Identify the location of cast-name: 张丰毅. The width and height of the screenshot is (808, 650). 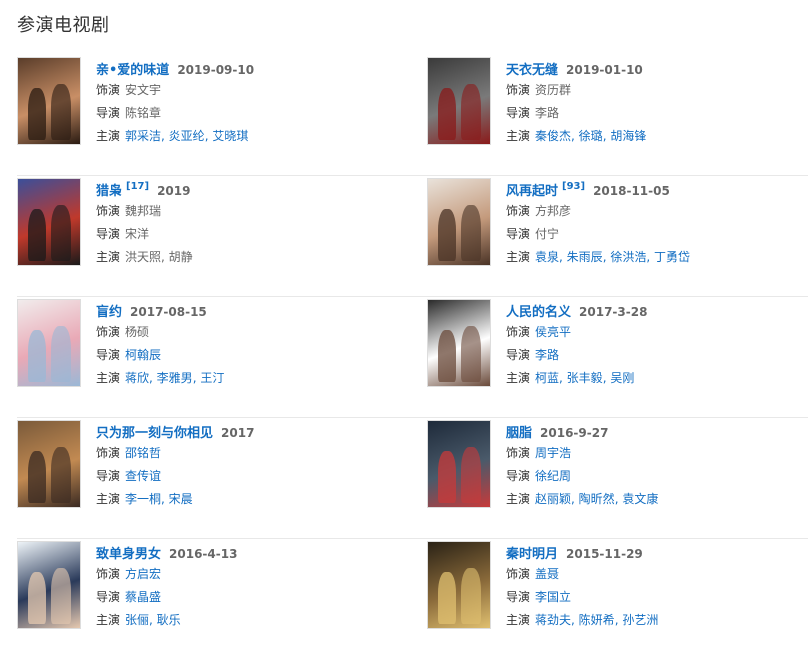
(585, 378).